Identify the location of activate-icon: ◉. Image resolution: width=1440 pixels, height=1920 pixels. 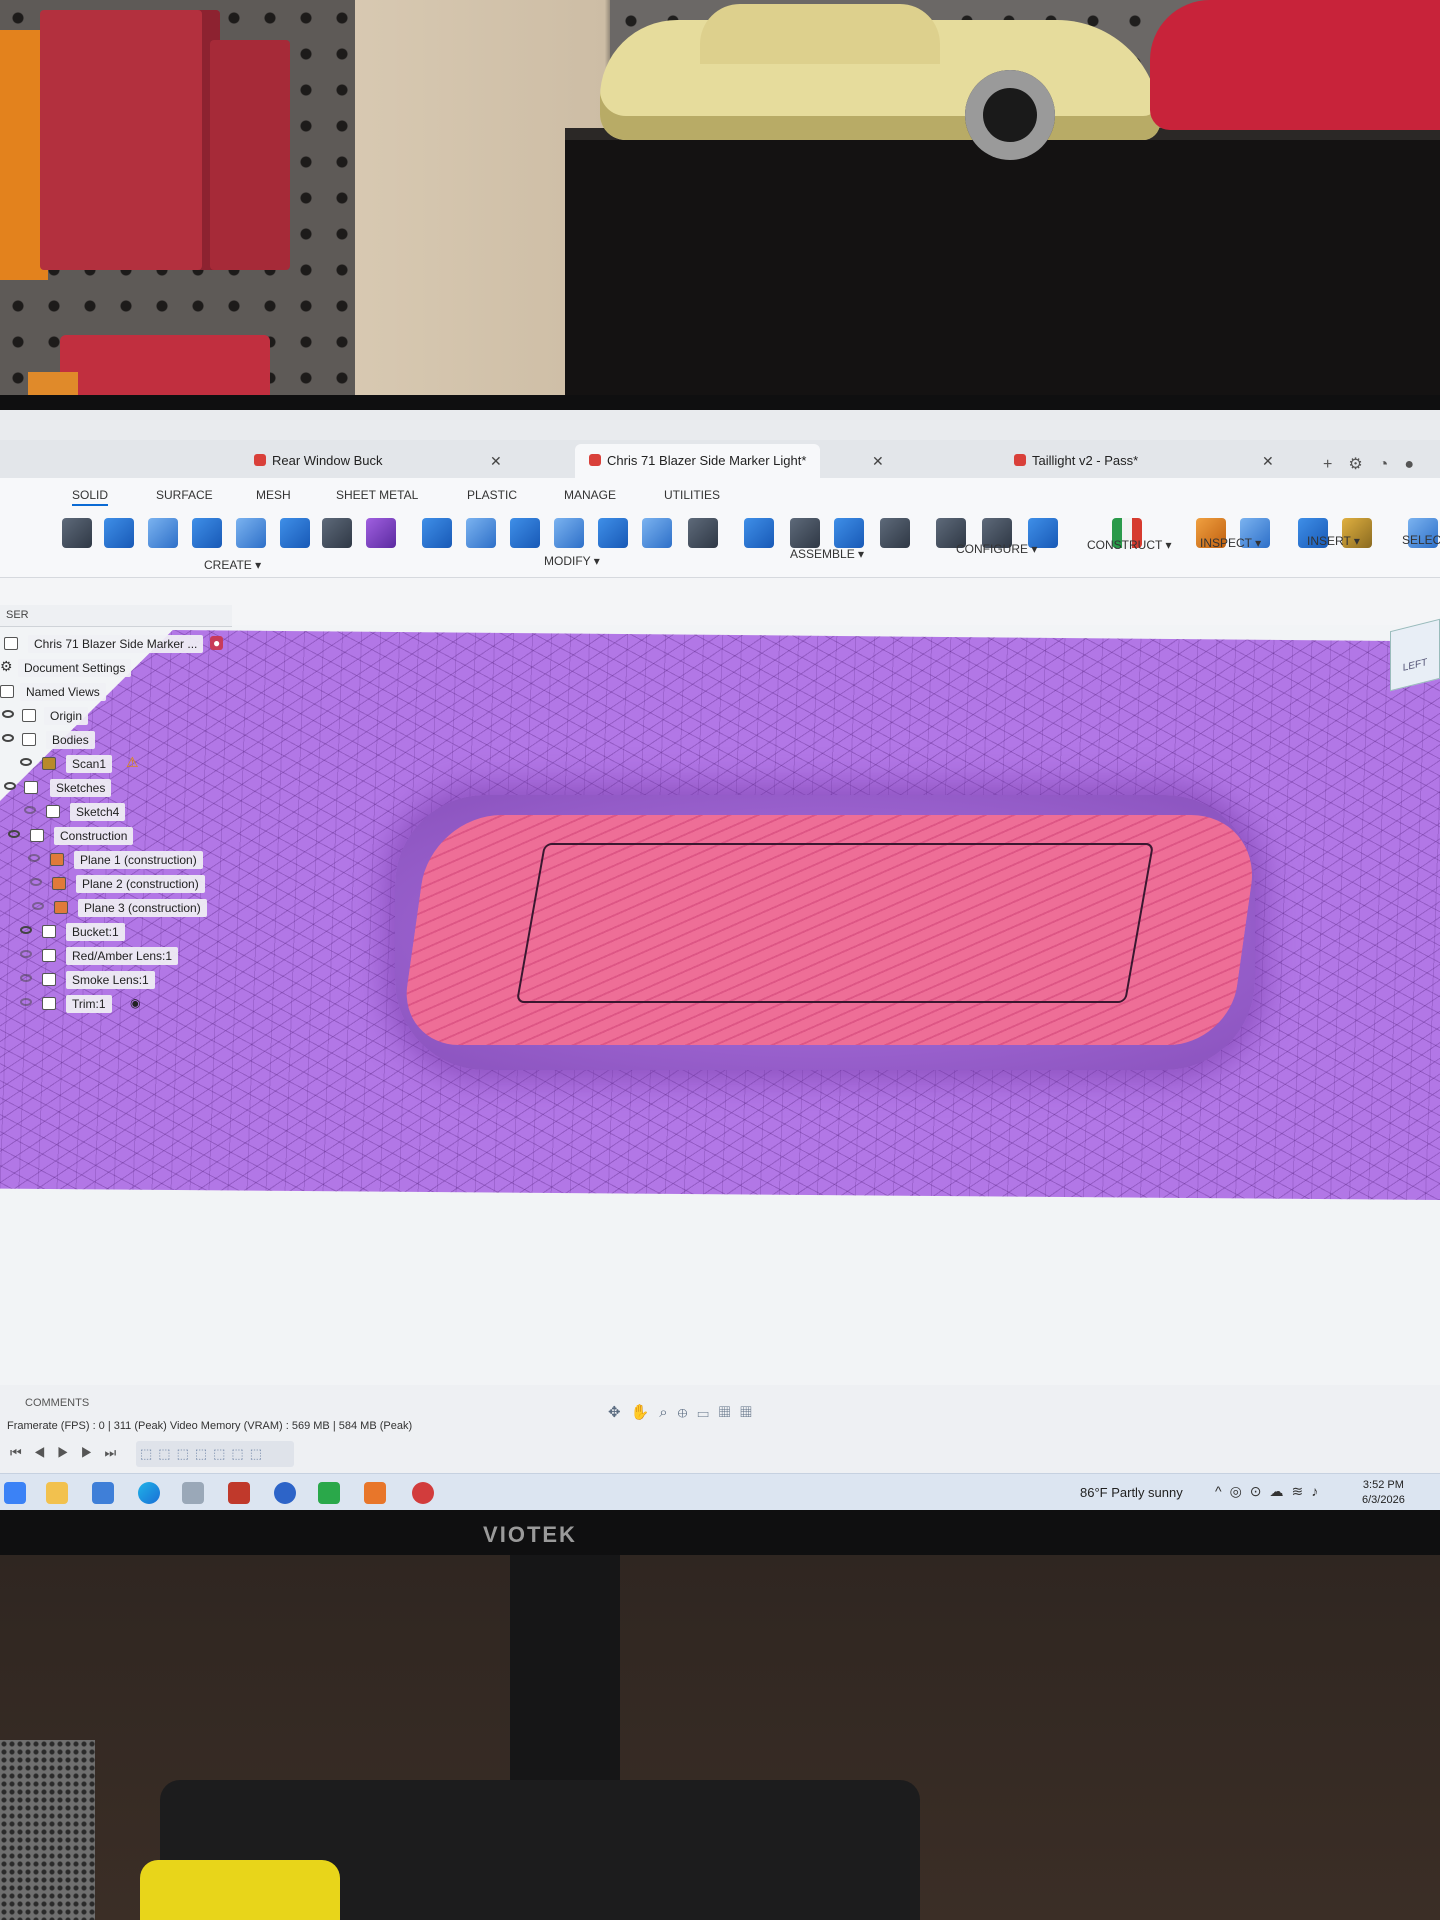
(135, 1003).